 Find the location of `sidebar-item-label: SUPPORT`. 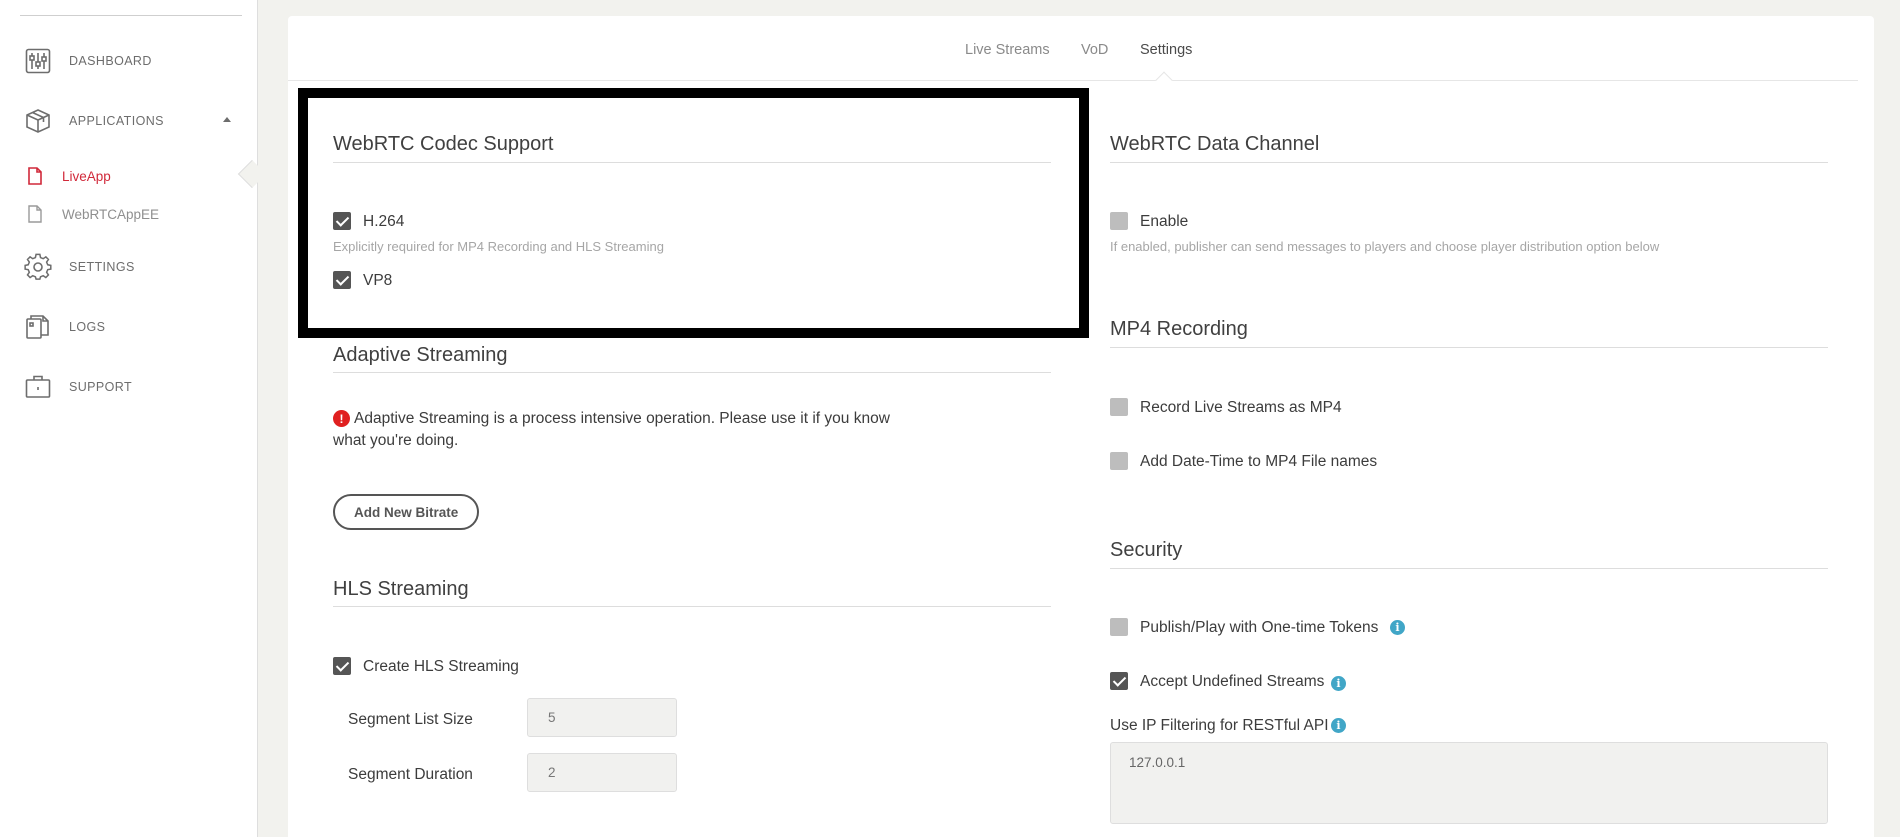

sidebar-item-label: SUPPORT is located at coordinates (100, 387).